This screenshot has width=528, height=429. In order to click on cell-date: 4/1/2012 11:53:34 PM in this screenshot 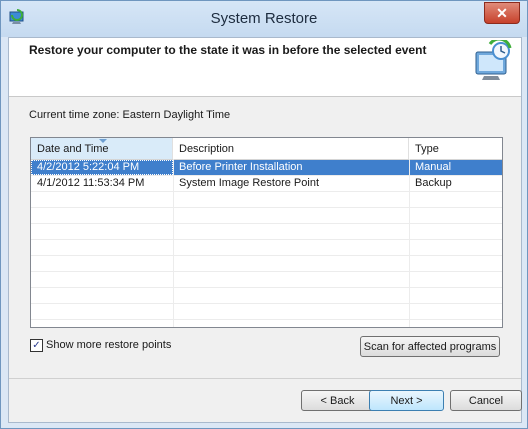, I will do `click(91, 183)`.